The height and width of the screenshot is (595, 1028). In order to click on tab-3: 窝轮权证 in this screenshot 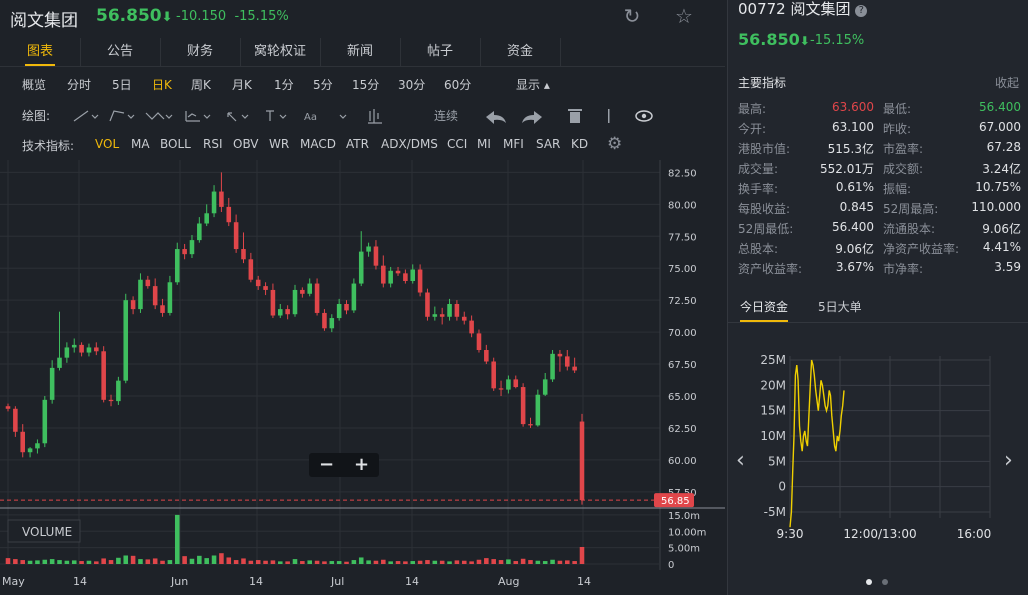, I will do `click(280, 52)`.